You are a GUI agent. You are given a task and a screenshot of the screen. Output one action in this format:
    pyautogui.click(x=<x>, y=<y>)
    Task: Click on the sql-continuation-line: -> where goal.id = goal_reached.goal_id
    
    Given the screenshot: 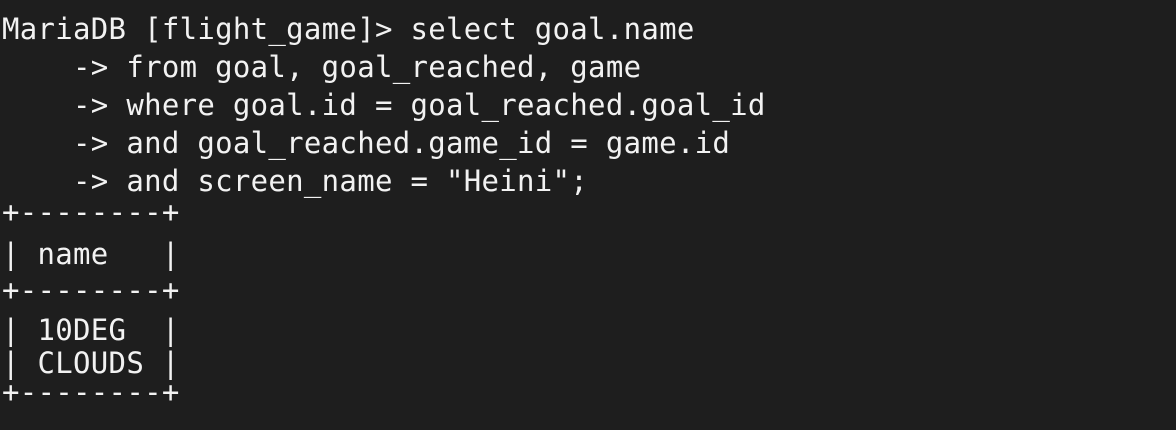 What is the action you would take?
    pyautogui.click(x=384, y=105)
    